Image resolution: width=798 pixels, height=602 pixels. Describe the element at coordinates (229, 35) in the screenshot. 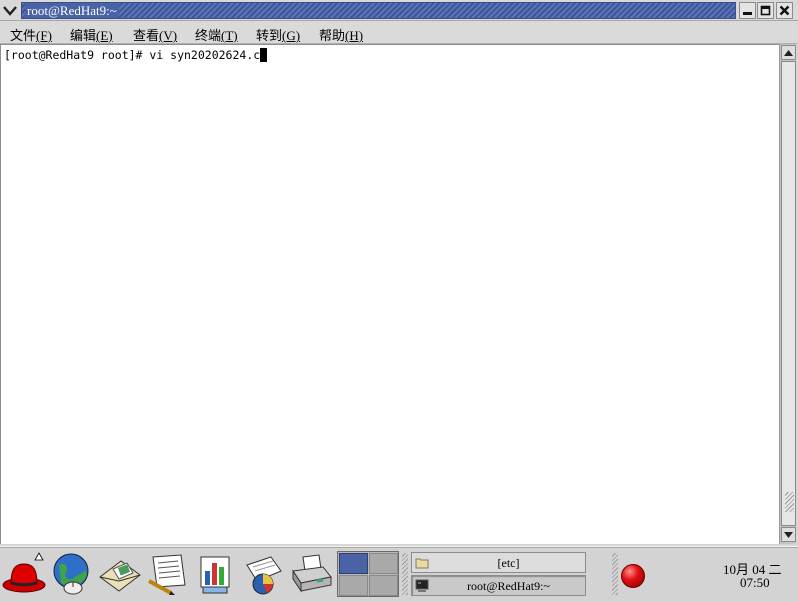

I see `menu-terminal-mnemonic: (T)` at that location.